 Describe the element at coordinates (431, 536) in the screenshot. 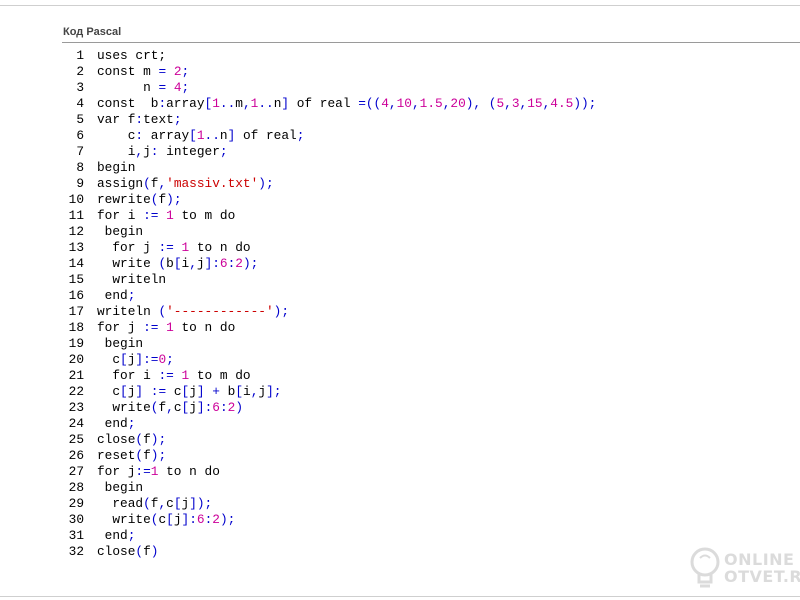

I see `code-line: 31 end;` at that location.